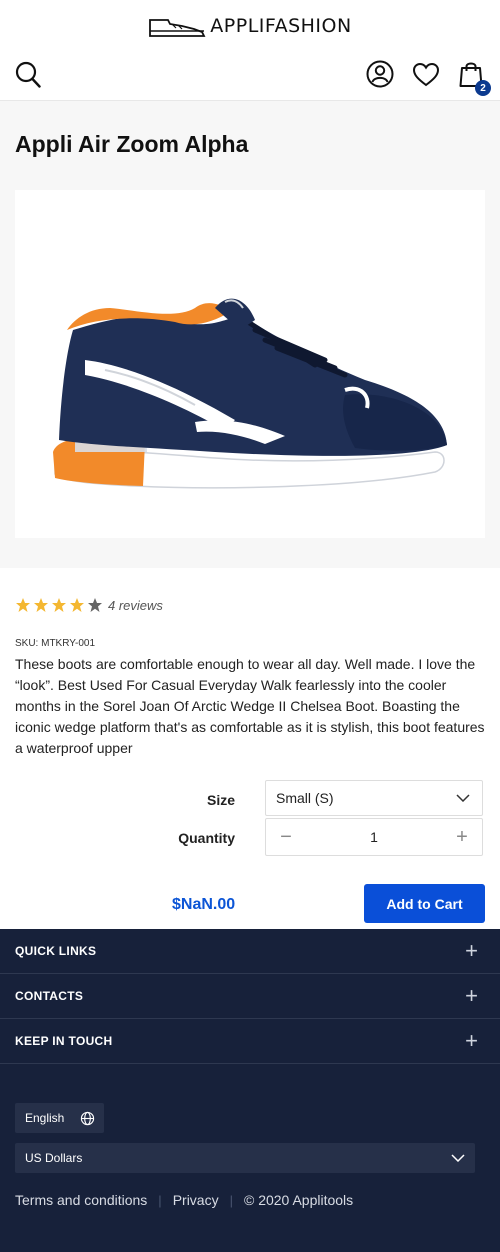 Image resolution: width=500 pixels, height=1252 pixels. Describe the element at coordinates (87, 1118) in the screenshot. I see `globe-icon` at that location.